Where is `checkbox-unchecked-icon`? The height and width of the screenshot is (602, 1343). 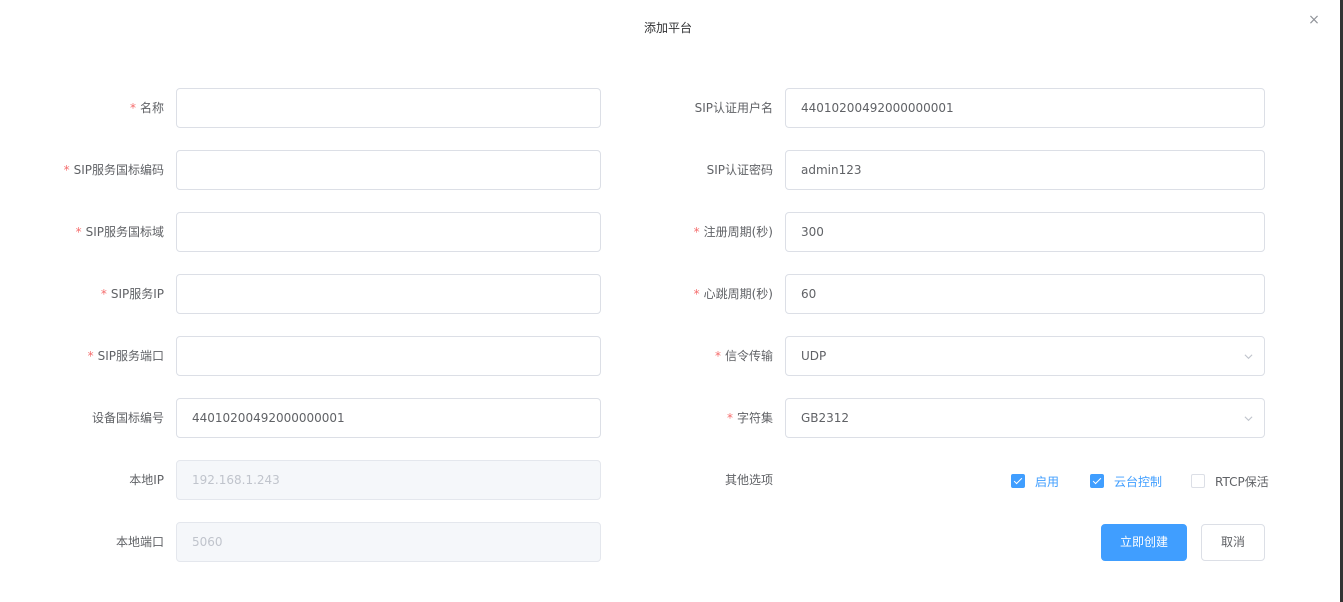
checkbox-unchecked-icon is located at coordinates (1198, 481).